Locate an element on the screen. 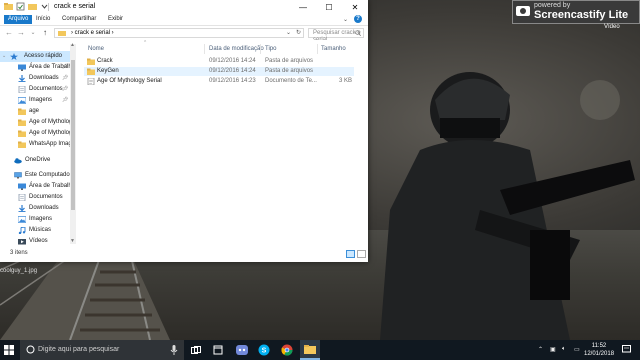  nav-onedrive: OneDrive is located at coordinates (35, 160).